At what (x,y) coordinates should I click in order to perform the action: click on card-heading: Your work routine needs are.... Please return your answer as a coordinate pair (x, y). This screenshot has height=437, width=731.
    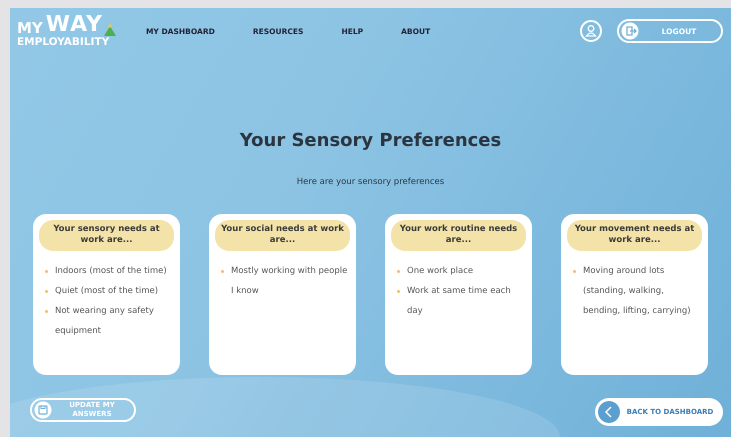
    Looking at the image, I should click on (458, 235).